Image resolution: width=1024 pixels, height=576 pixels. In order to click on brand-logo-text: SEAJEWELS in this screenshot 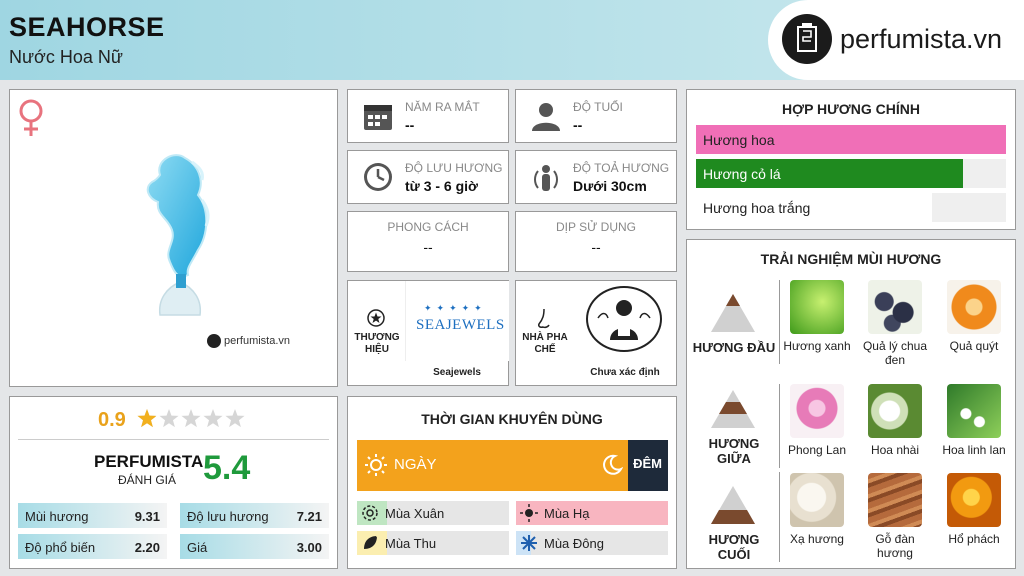, I will do `click(460, 325)`.